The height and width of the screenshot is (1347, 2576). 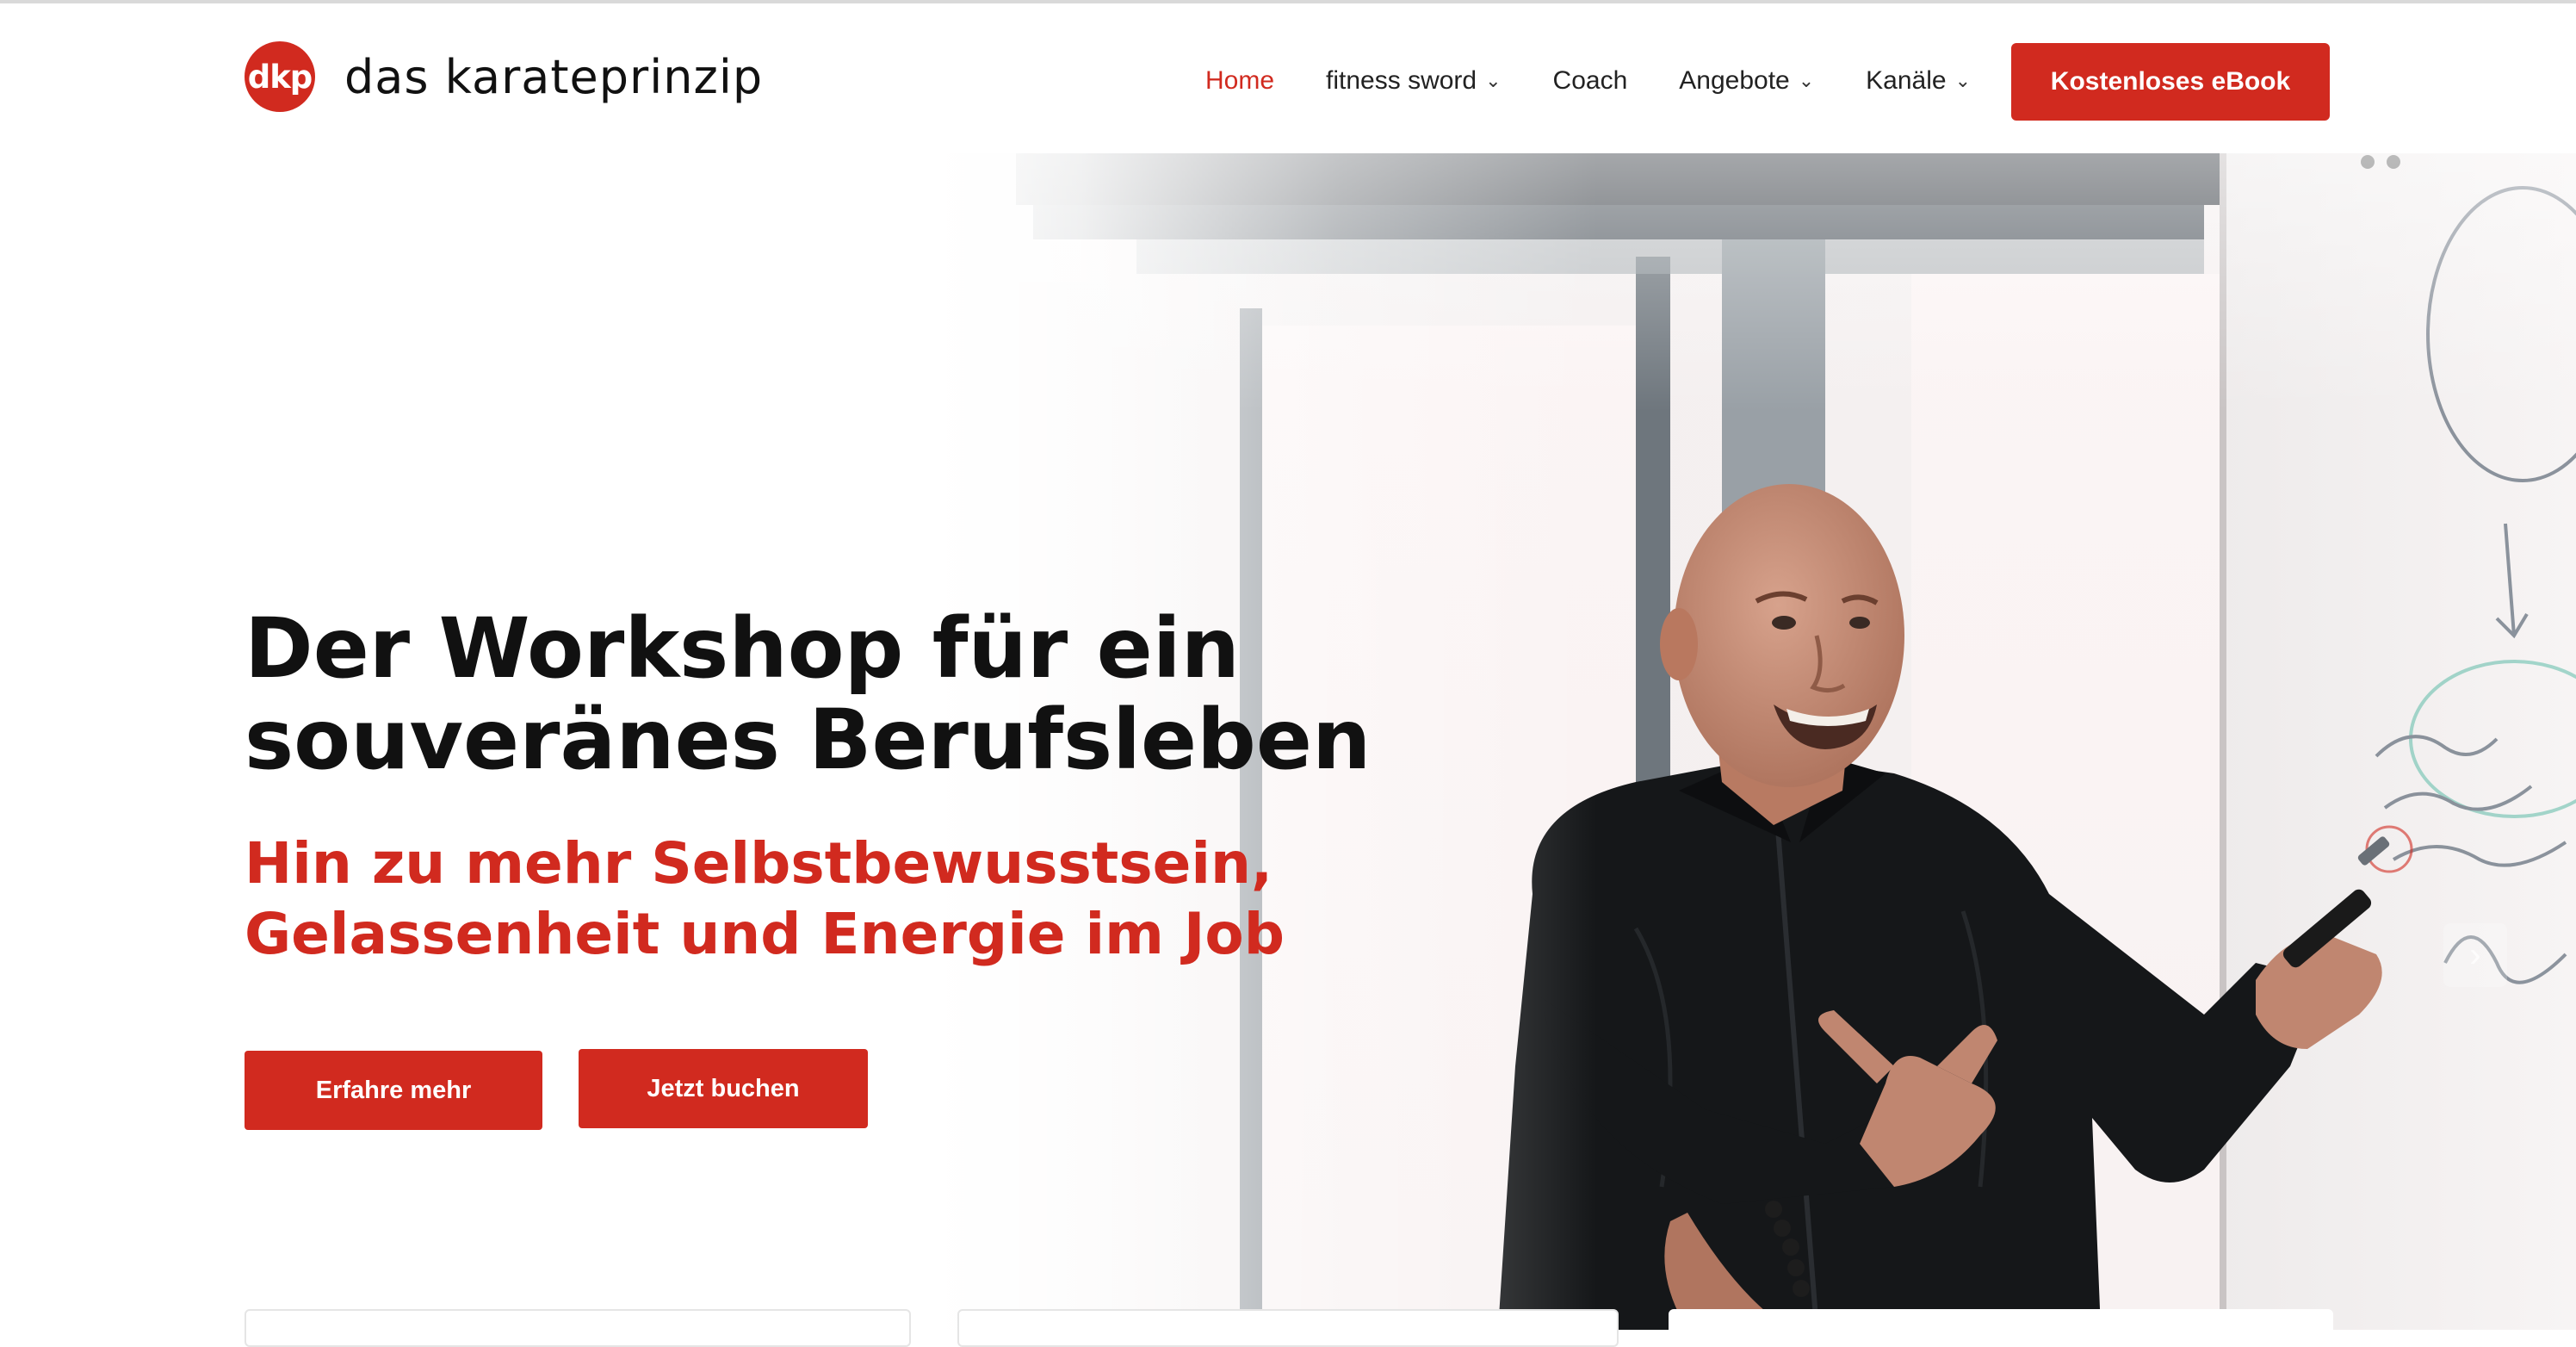 I want to click on nav-item-home: Home, so click(x=1239, y=81).